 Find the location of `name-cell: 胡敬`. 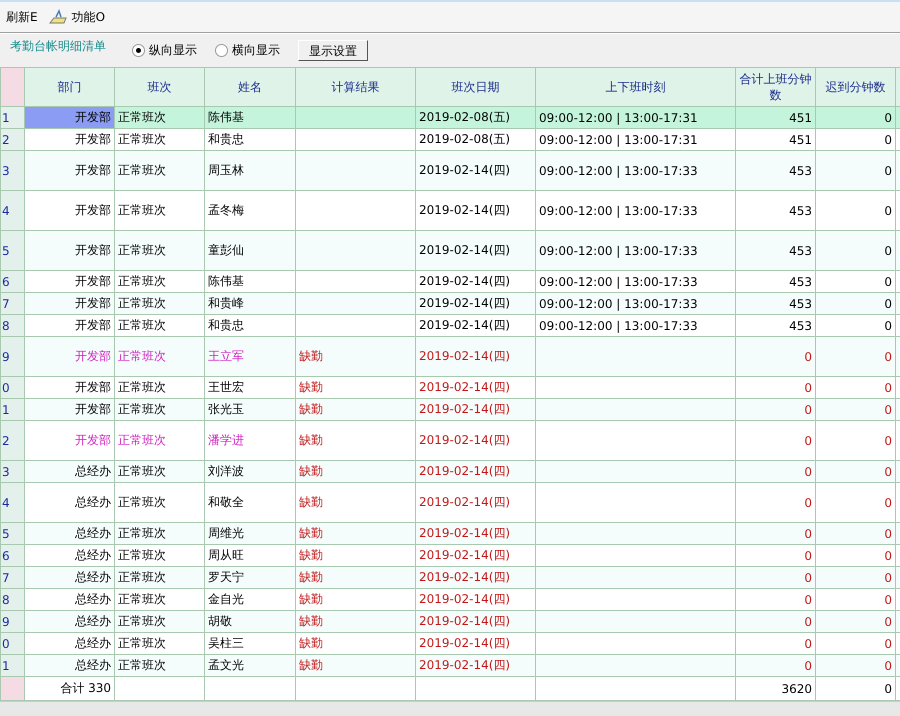

name-cell: 胡敬 is located at coordinates (250, 621).